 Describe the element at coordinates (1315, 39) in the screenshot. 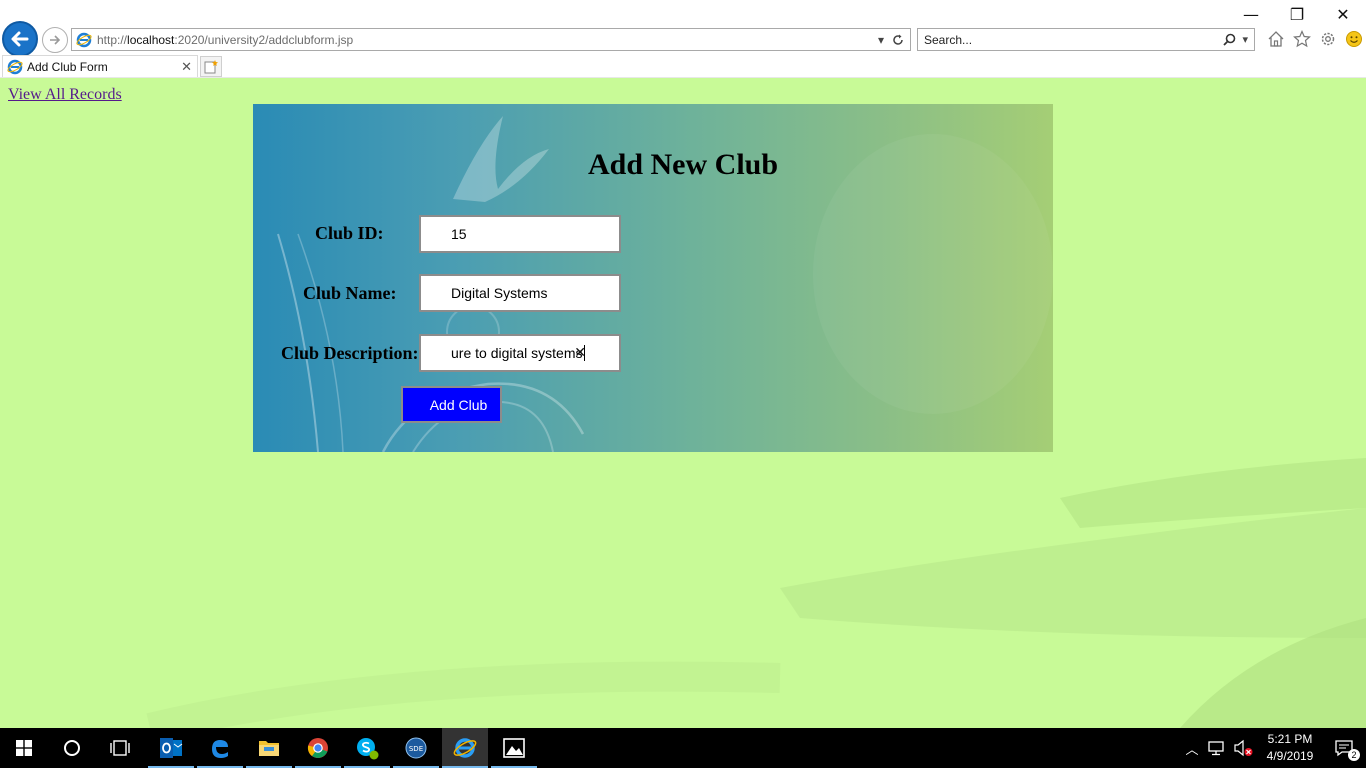

I see `browser-toolbar` at that location.